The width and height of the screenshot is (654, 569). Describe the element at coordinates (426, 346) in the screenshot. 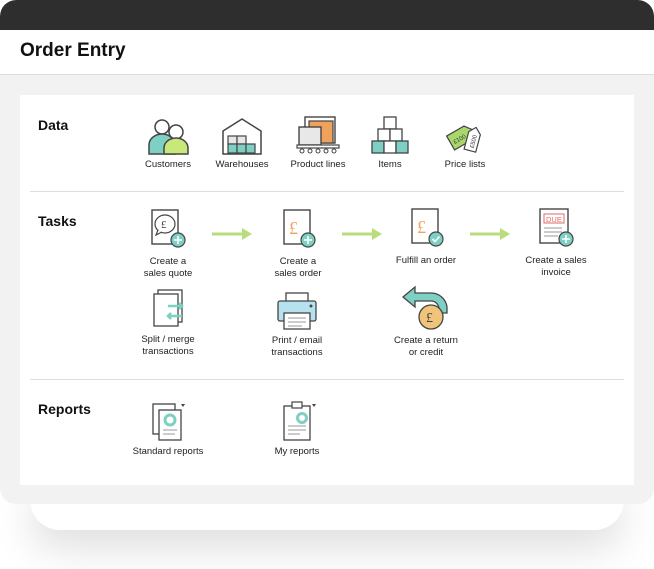

I see `tile-label: Create a return or credit` at that location.